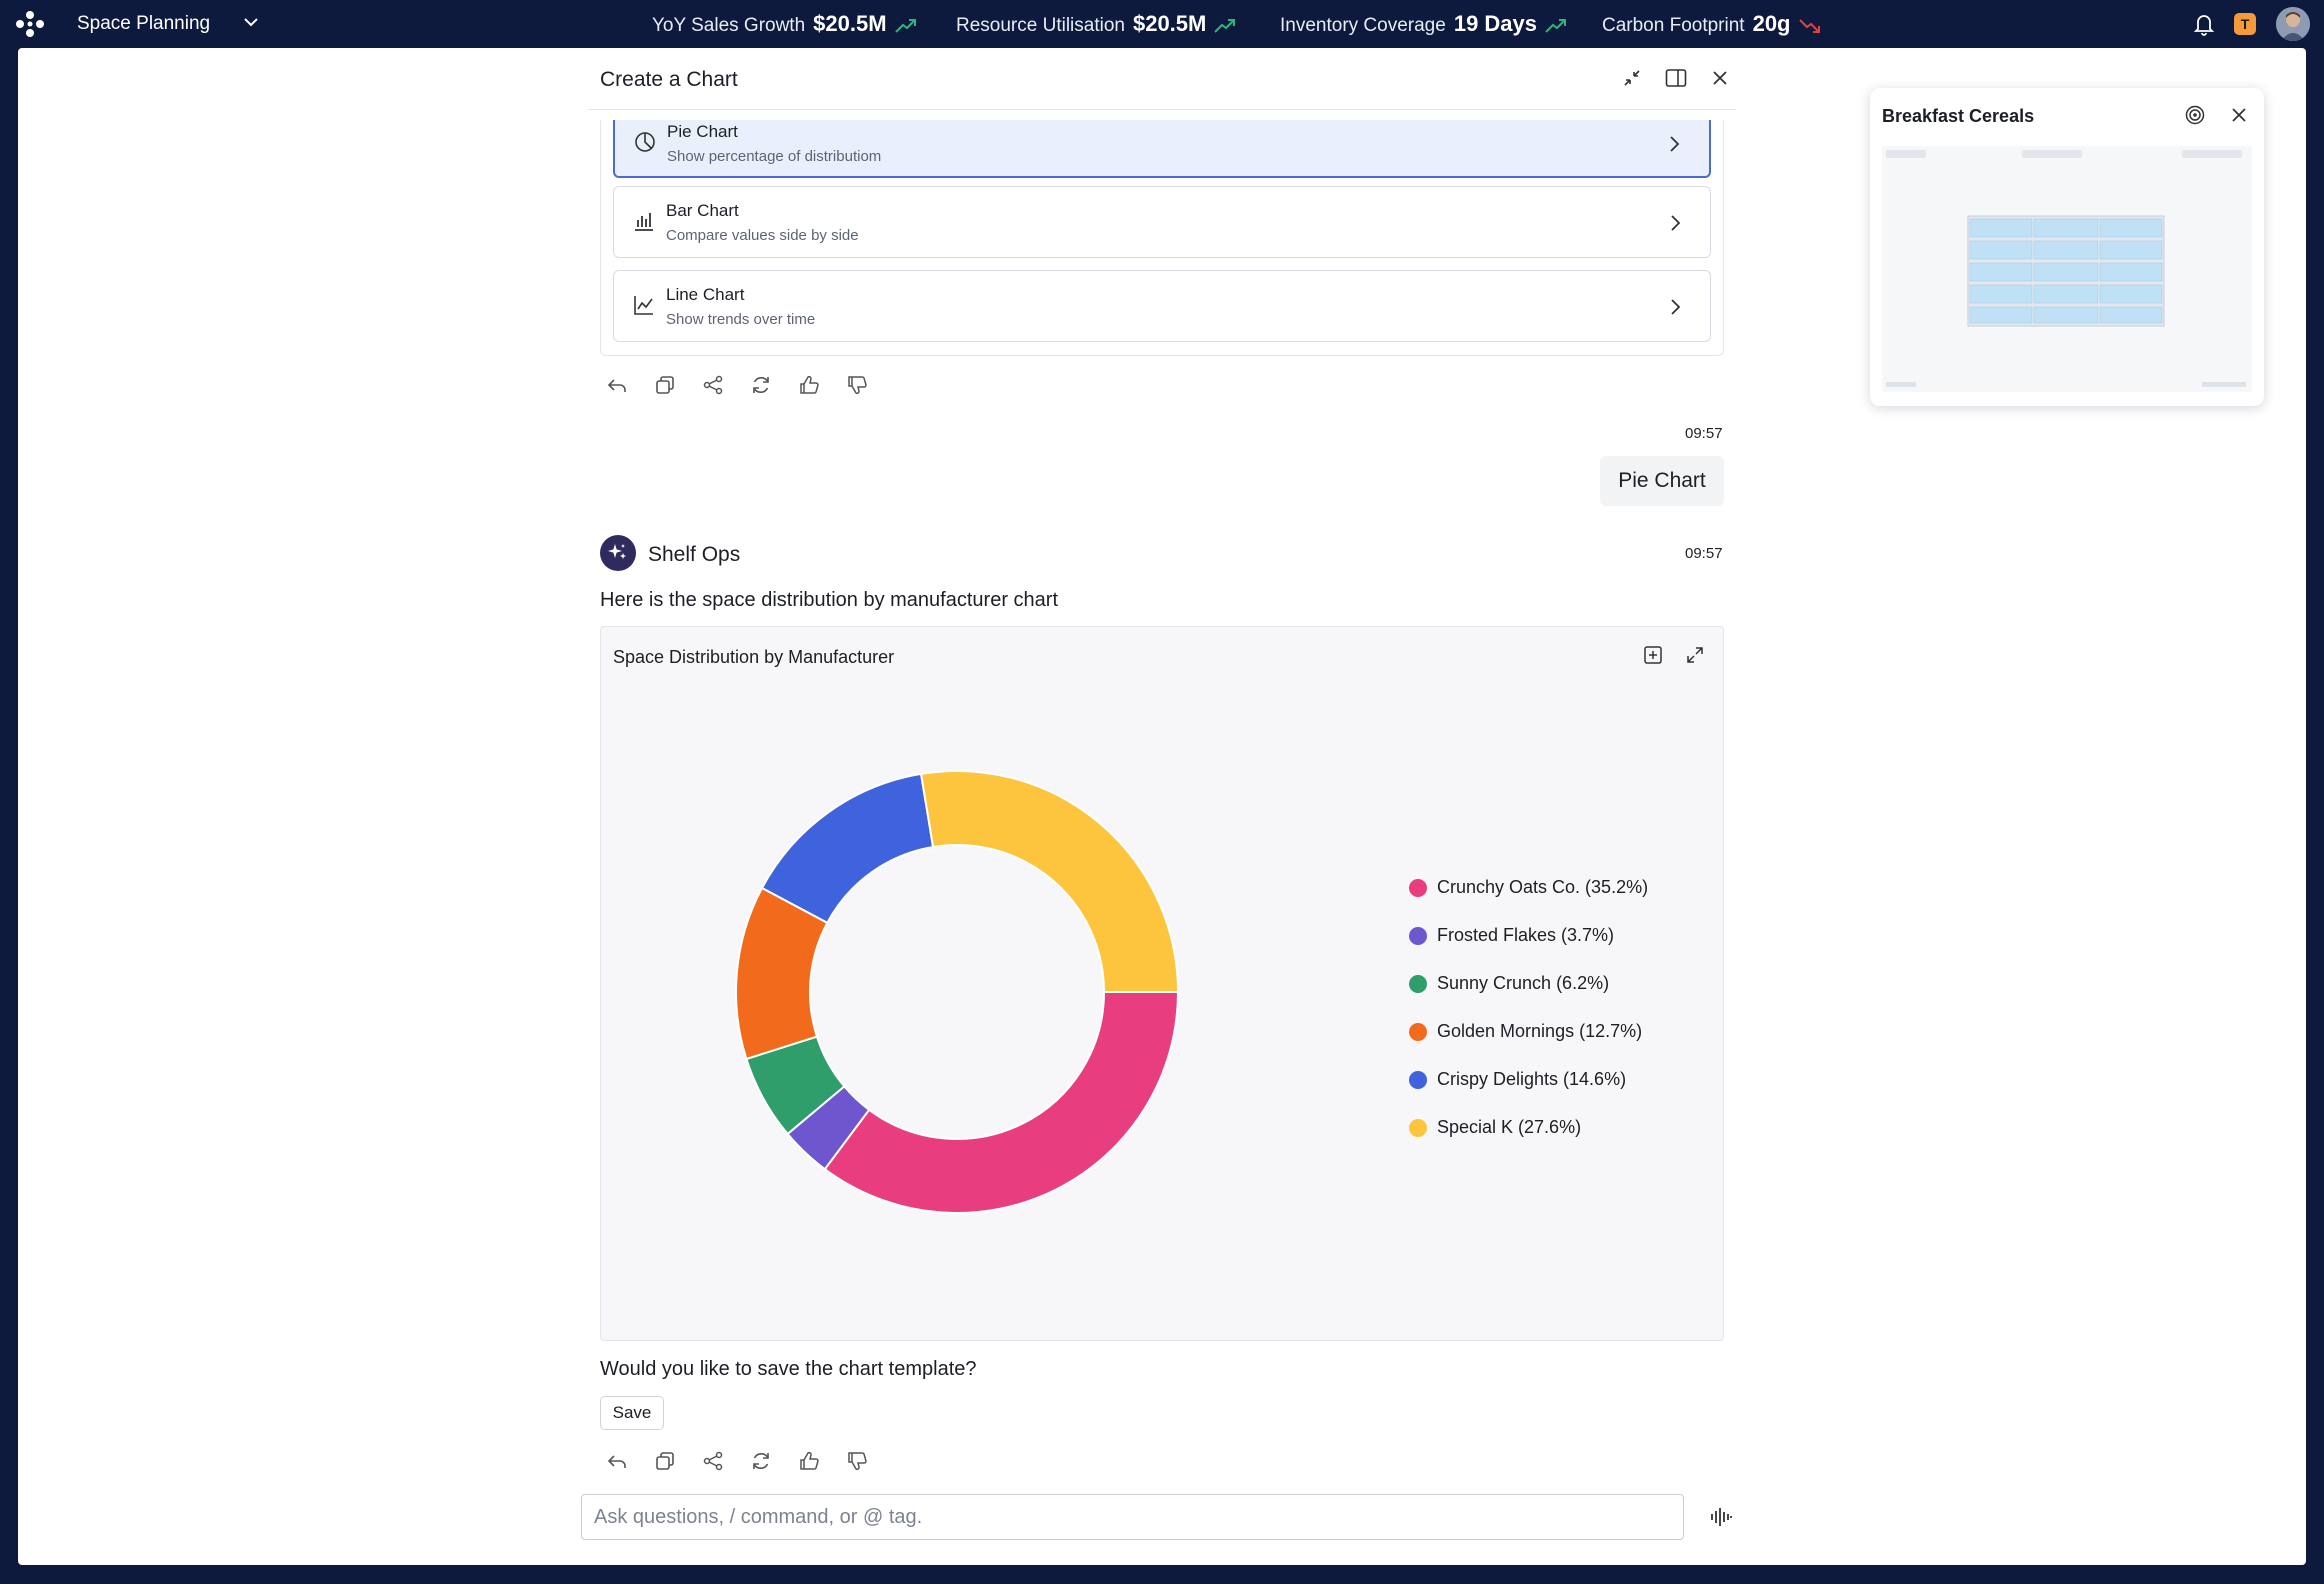 This screenshot has height=1584, width=2324. I want to click on legend-item: Sunny Crunch (6.2%), so click(1509, 983).